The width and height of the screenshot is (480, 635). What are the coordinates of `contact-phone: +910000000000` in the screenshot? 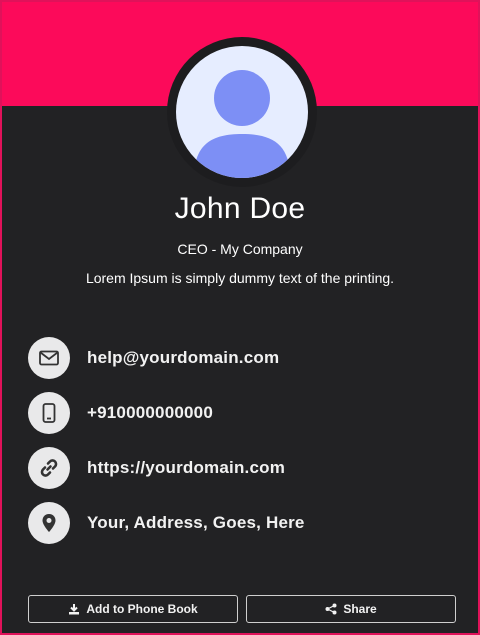 It's located at (166, 413).